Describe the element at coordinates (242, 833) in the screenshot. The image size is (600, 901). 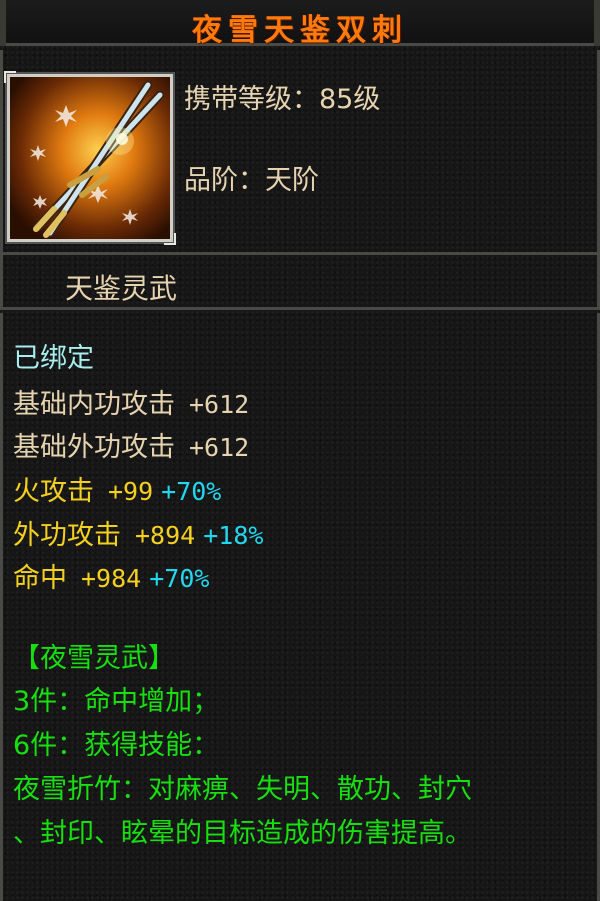
I see `set-skill-line-2: 、封印、眩晕的目标造成的伤害提高。` at that location.